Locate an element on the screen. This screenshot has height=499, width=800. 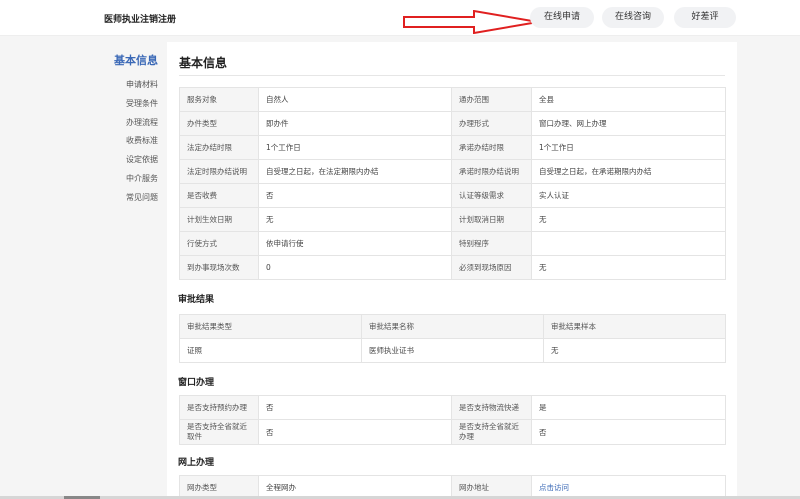
field-label: 办件类型 is located at coordinates (219, 123).